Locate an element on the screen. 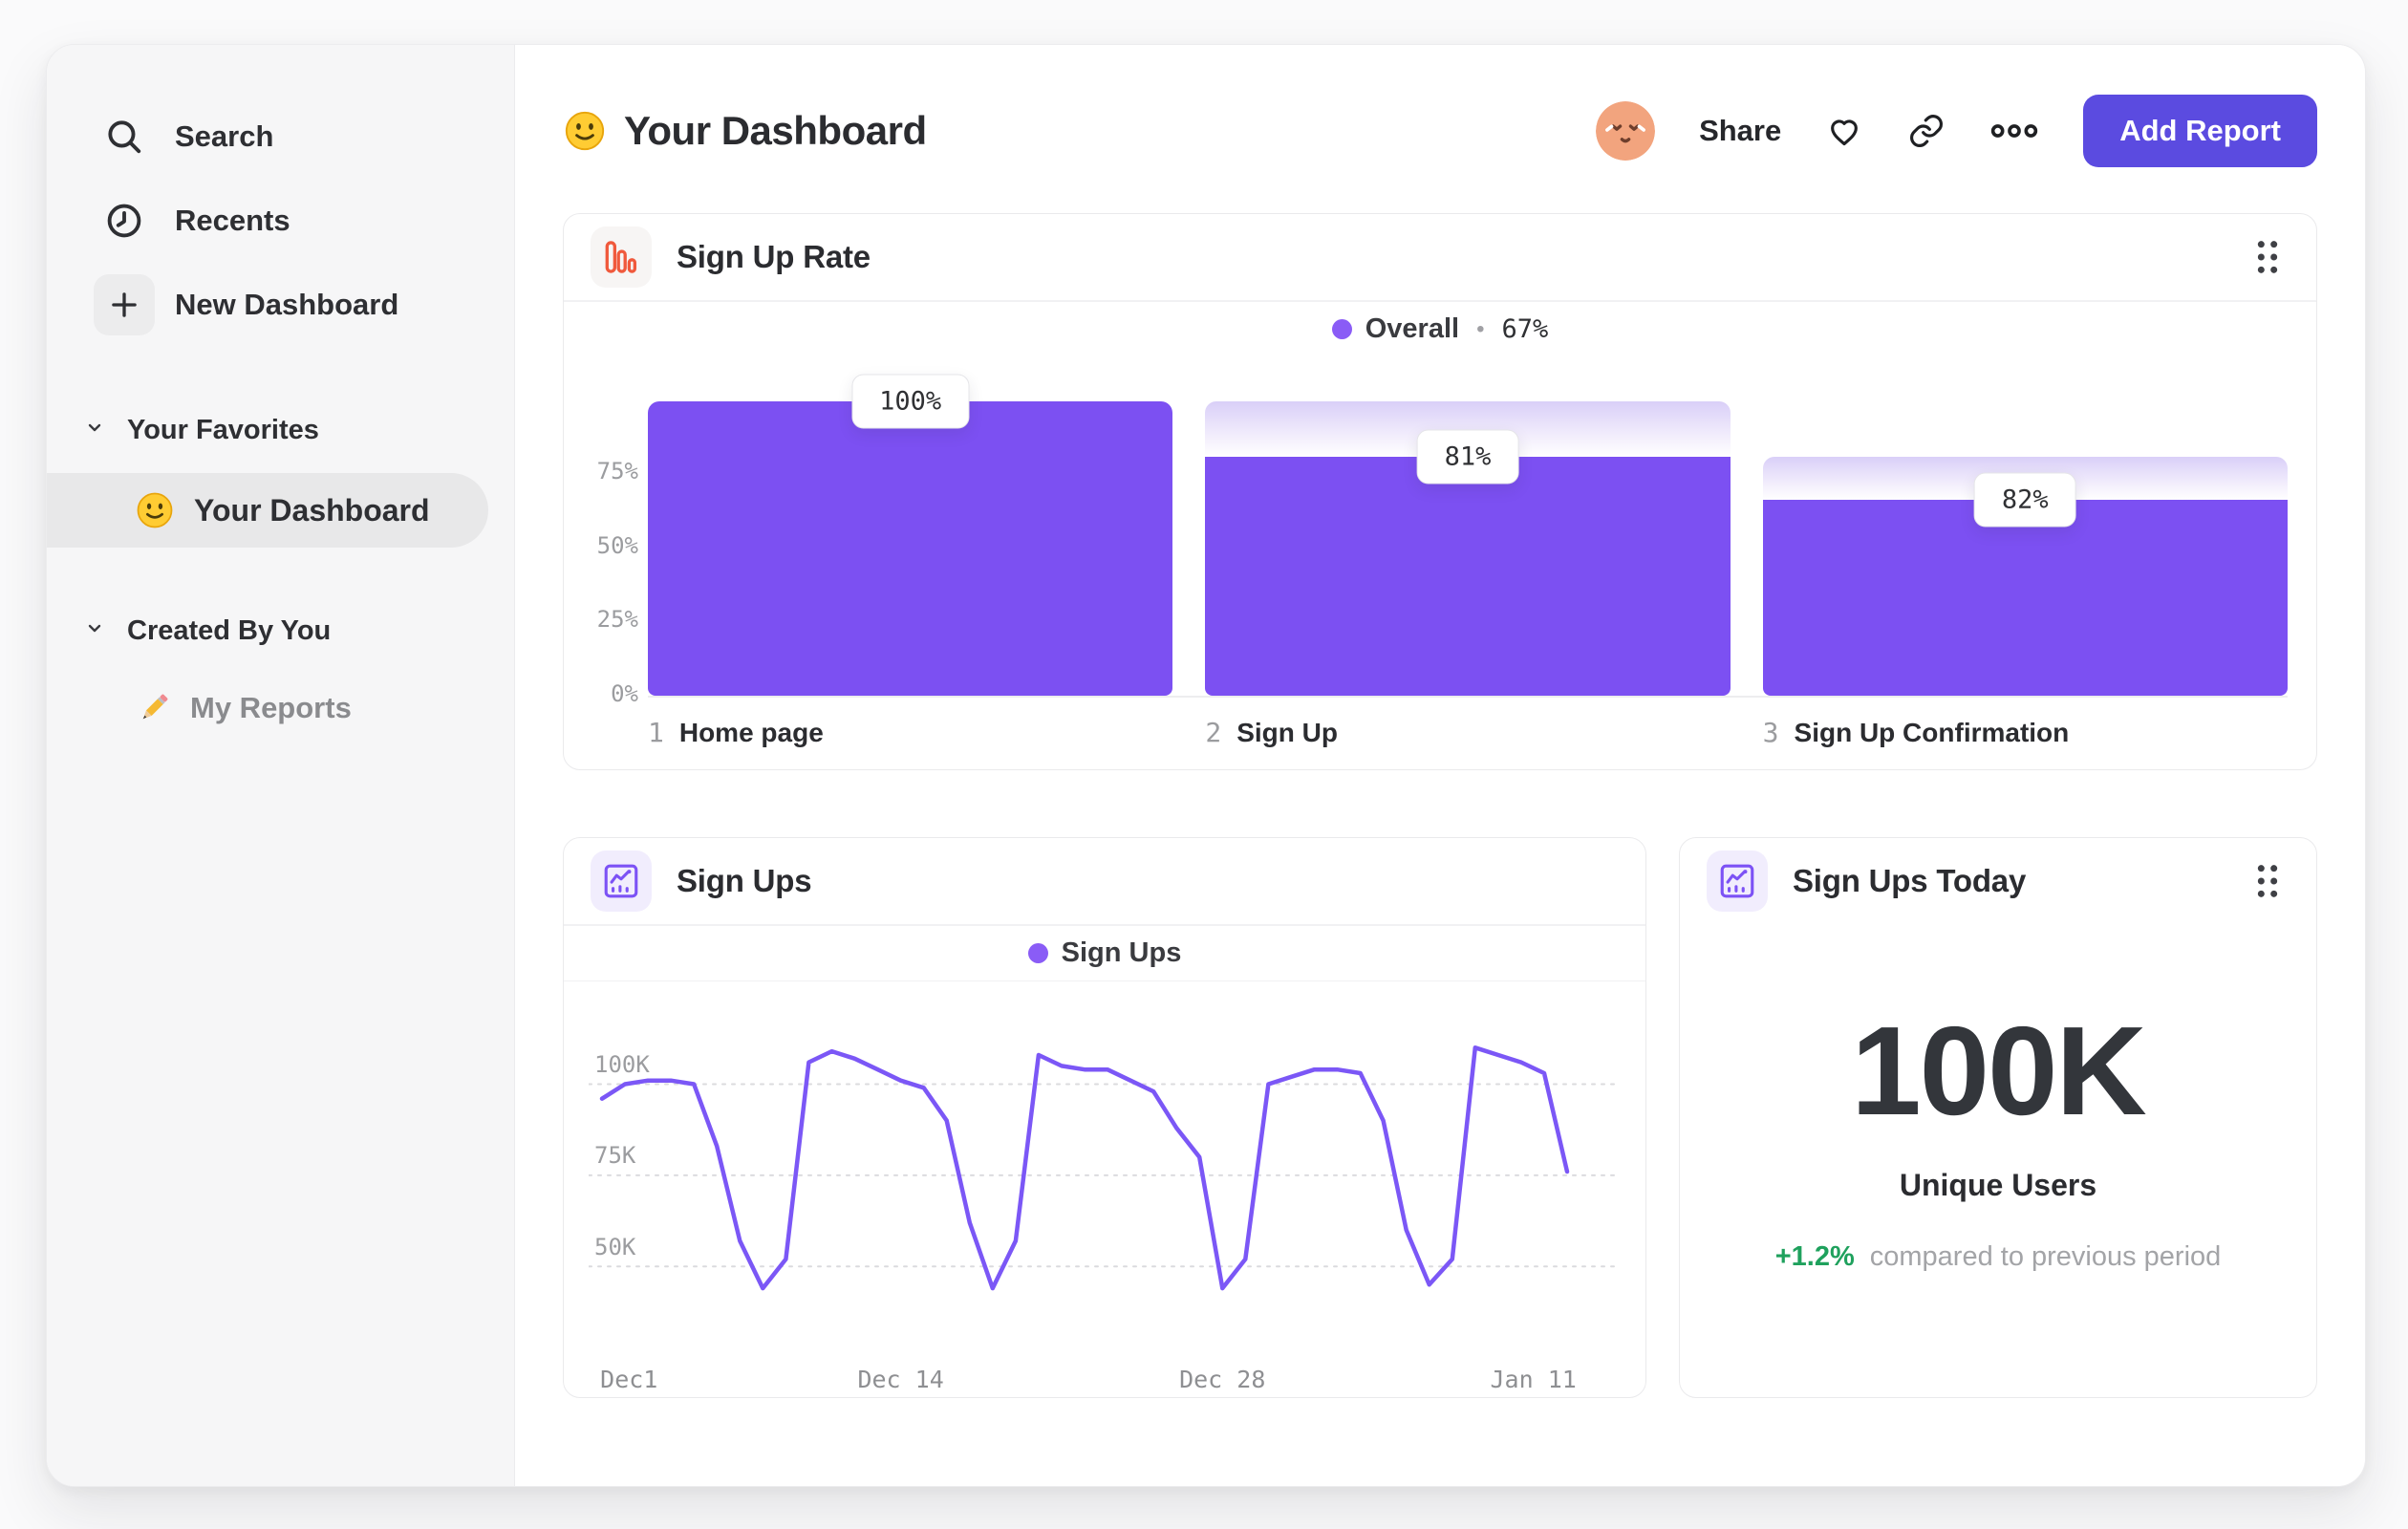 This screenshot has width=2408, height=1529. legend-value: 67% is located at coordinates (1525, 329).